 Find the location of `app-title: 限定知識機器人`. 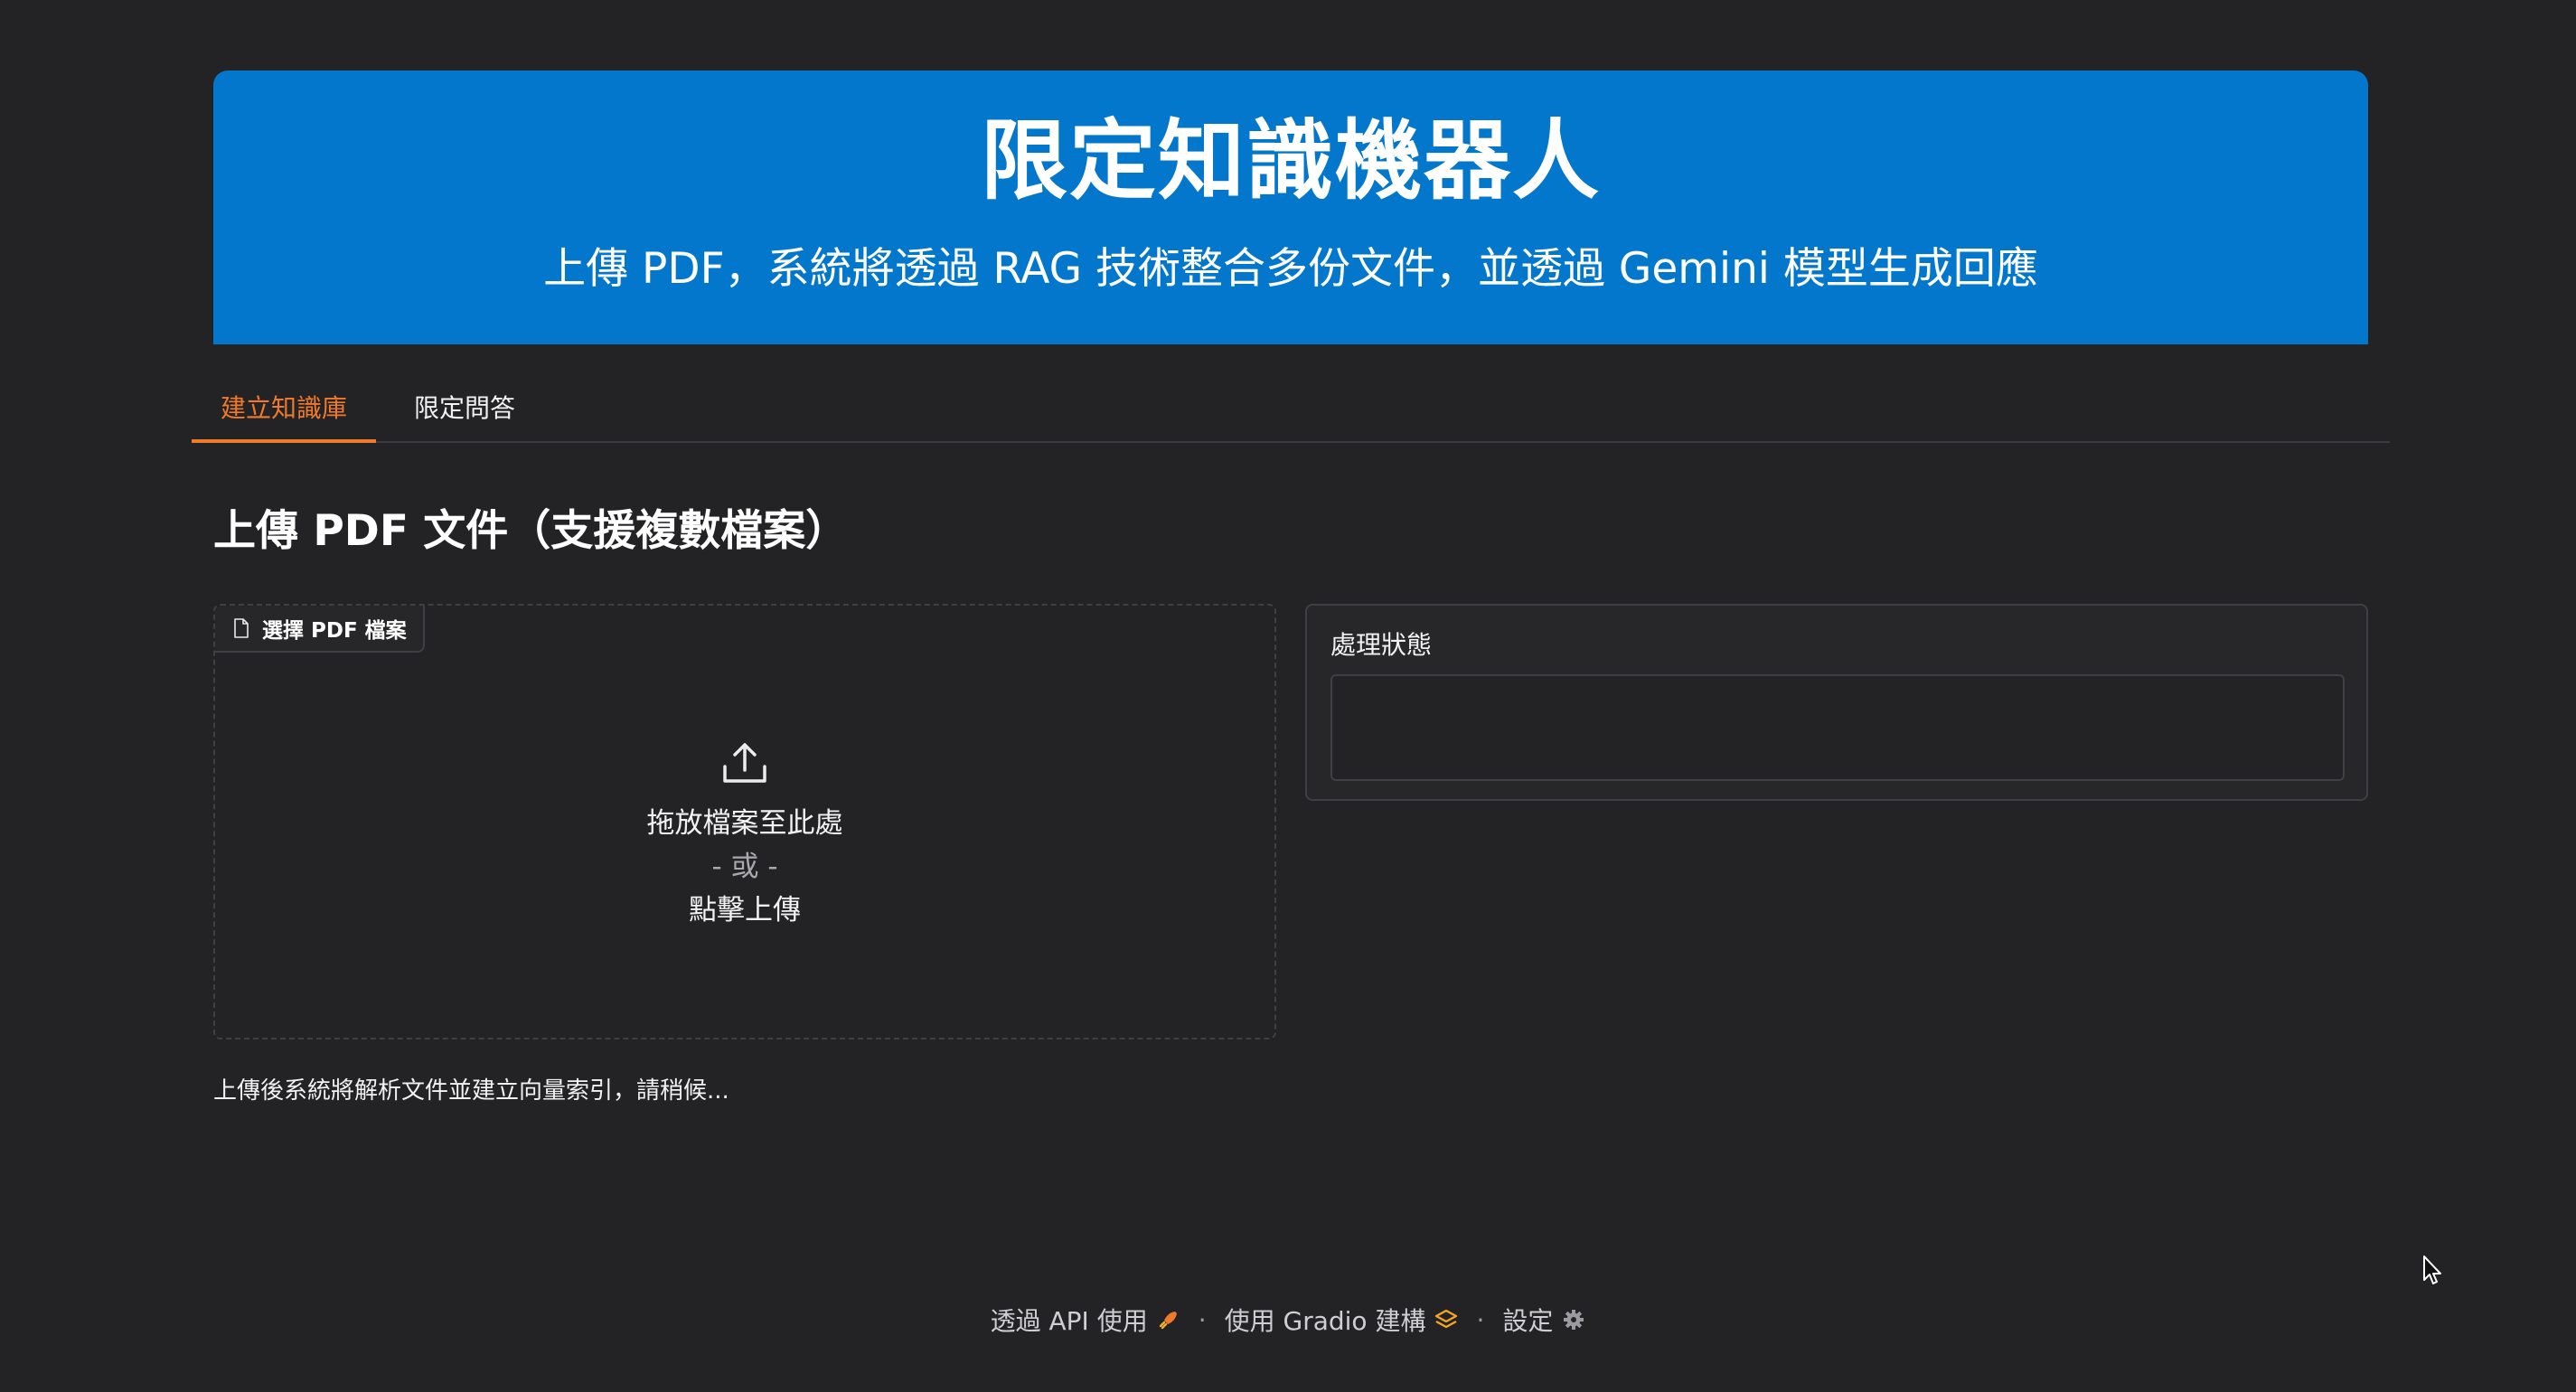

app-title: 限定知識機器人 is located at coordinates (1291, 161).